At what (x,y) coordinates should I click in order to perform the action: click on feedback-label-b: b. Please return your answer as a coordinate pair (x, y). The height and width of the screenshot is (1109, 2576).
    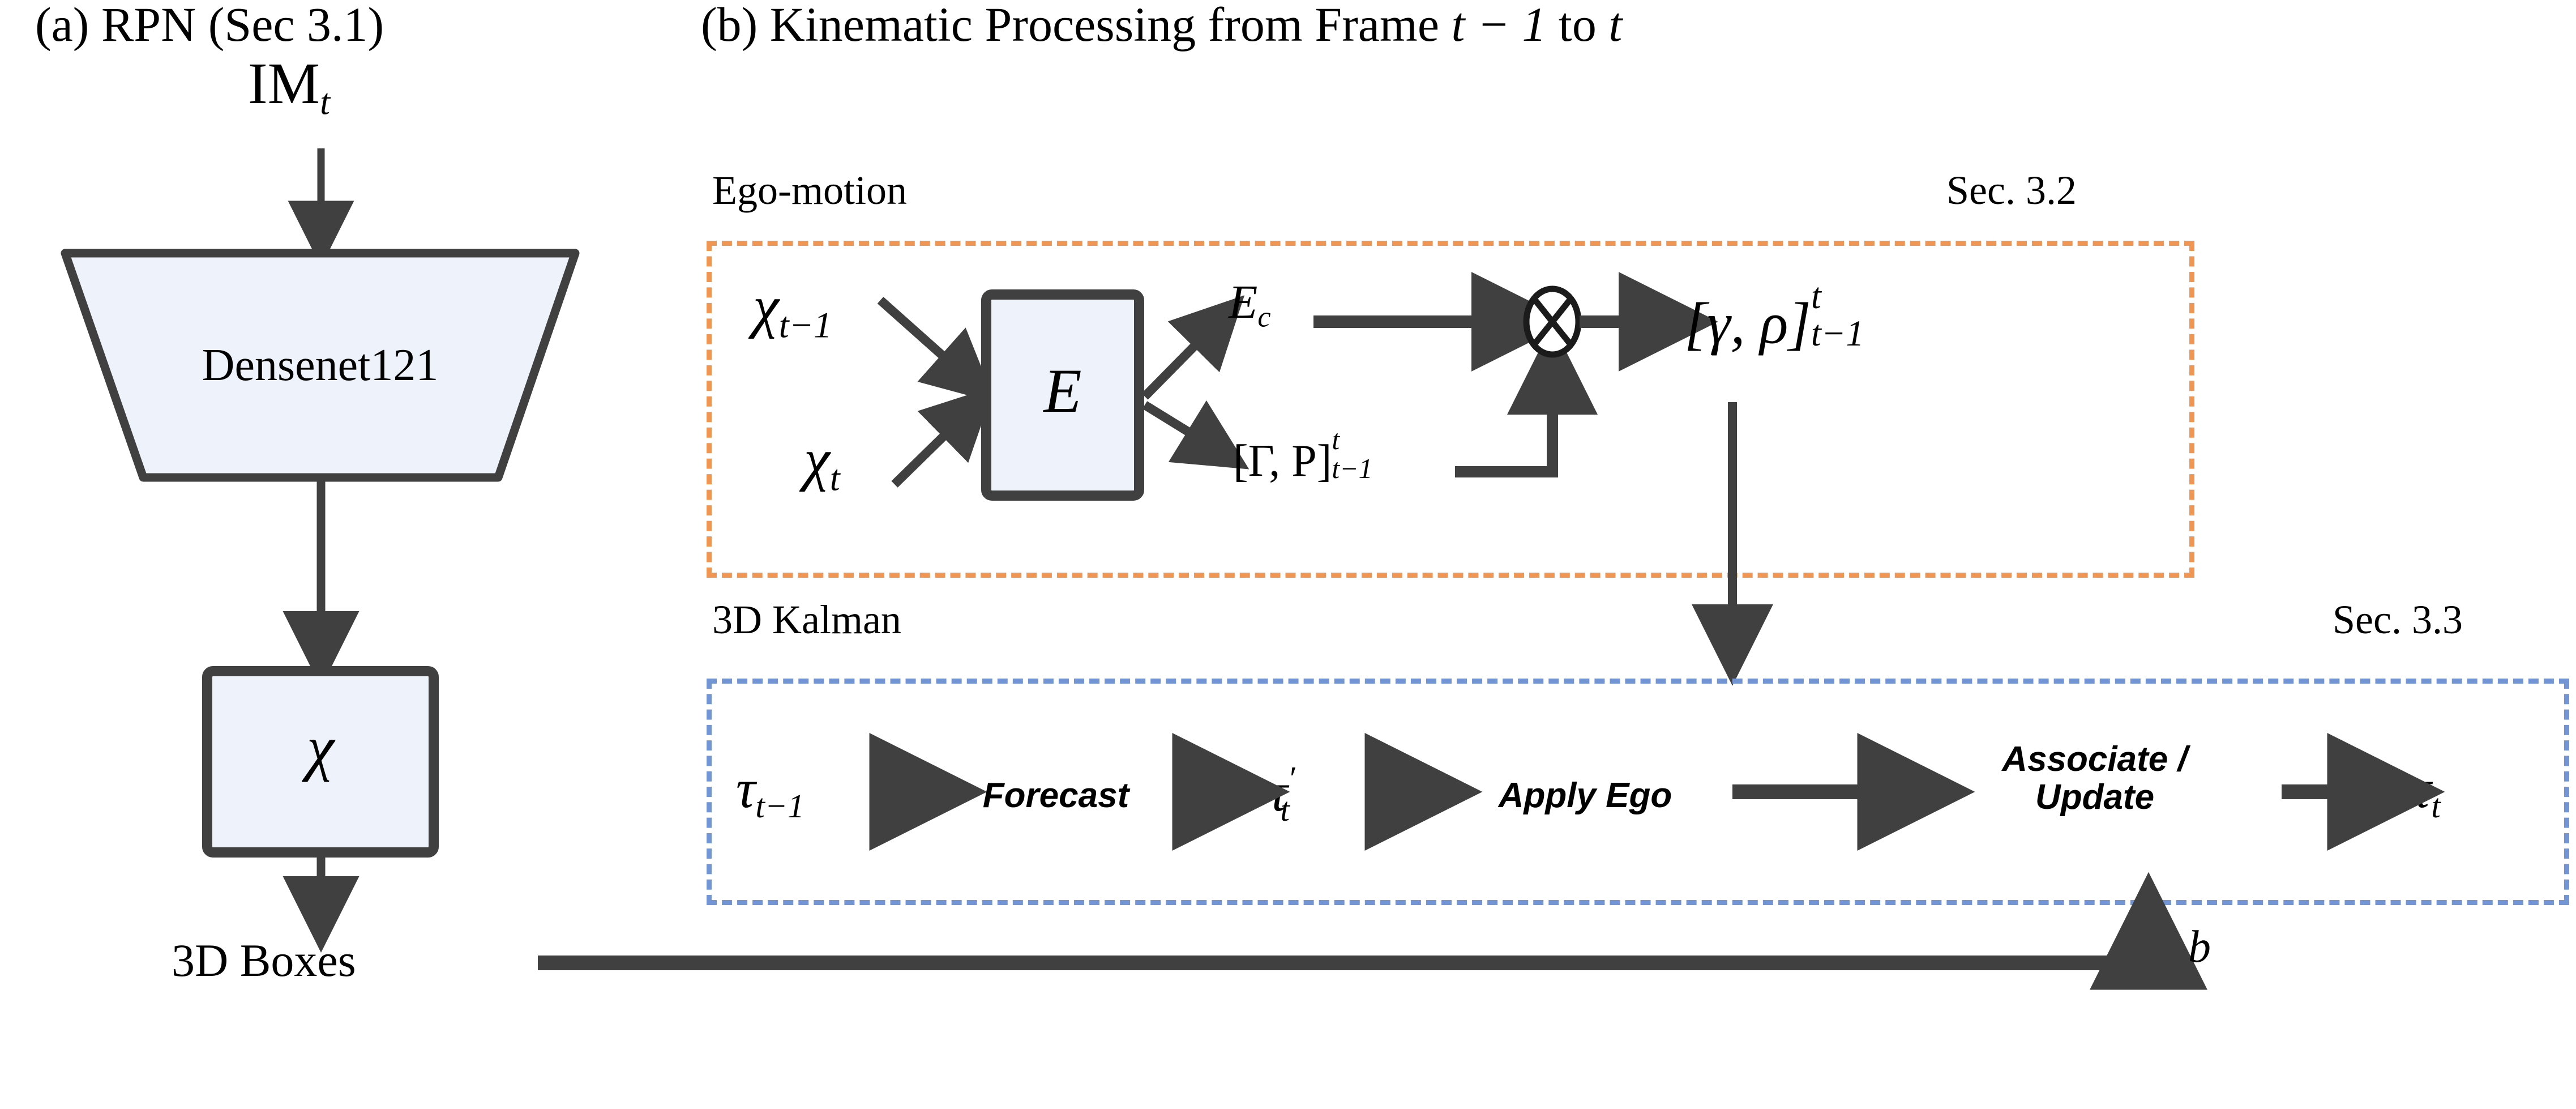
    Looking at the image, I should click on (2199, 947).